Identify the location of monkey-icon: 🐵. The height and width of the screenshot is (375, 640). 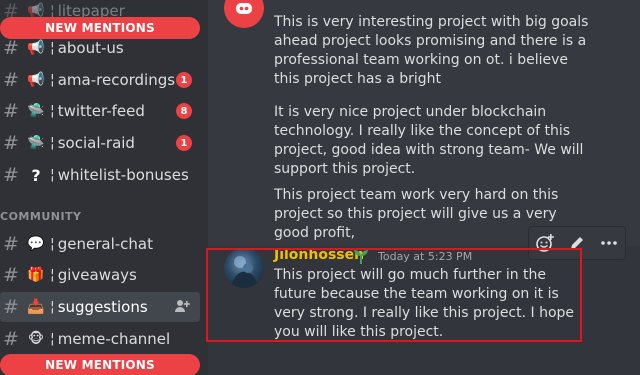
(36, 339).